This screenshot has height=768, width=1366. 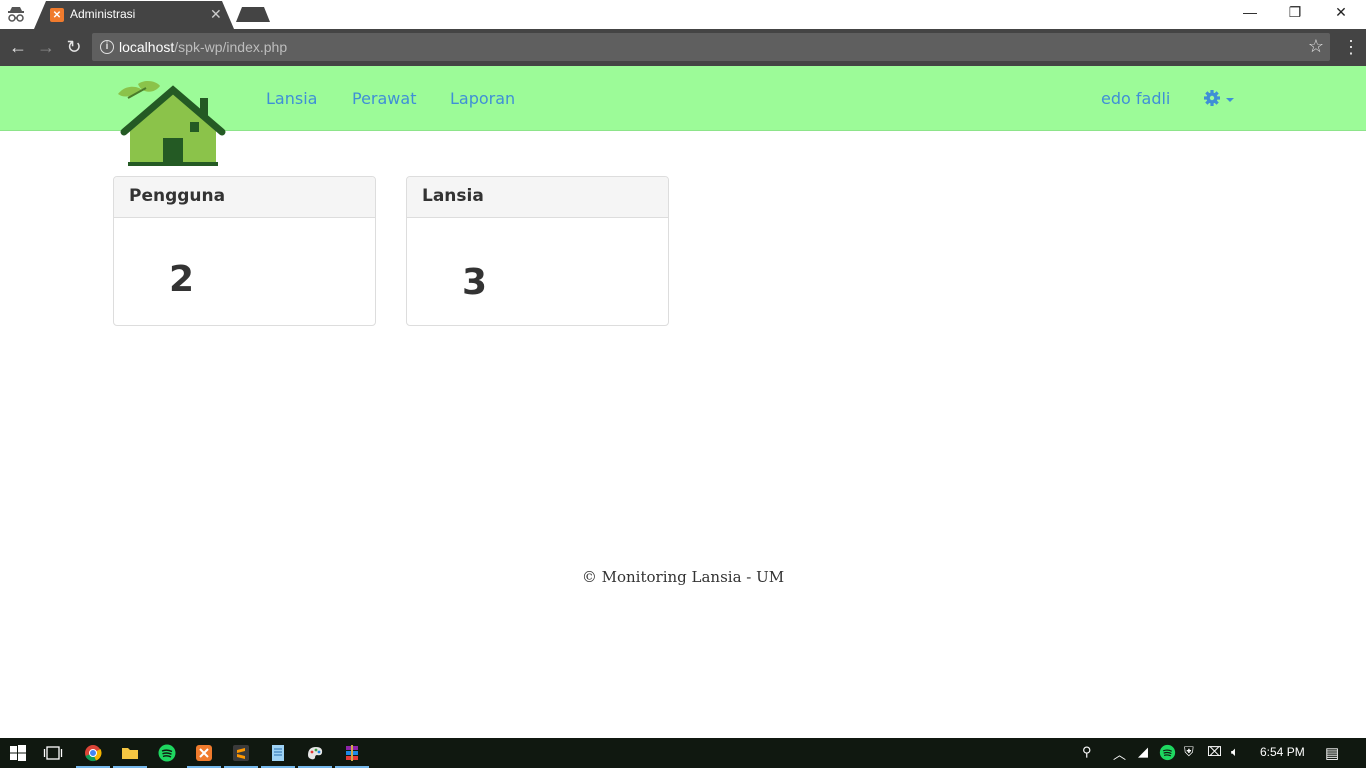 What do you see at coordinates (711, 47) in the screenshot?
I see `address-bar: i localhost/spk-wp/index.php ☆` at bounding box center [711, 47].